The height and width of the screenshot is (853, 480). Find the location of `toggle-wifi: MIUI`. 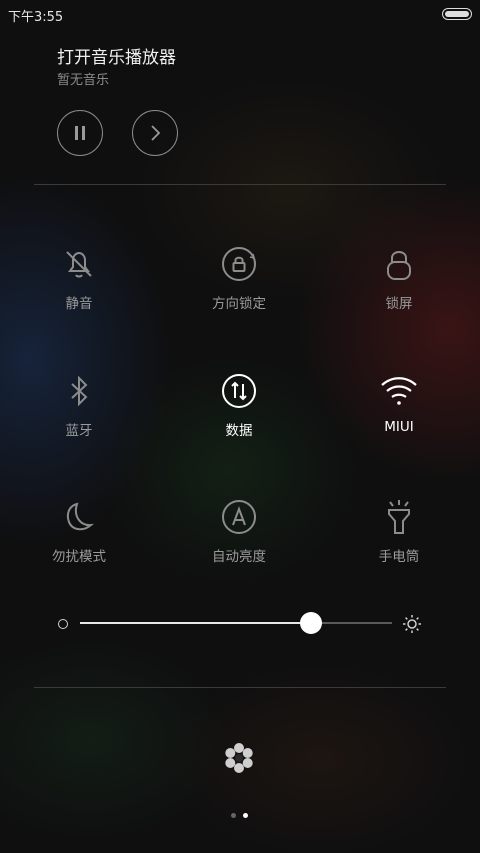

toggle-wifi: MIUI is located at coordinates (399, 403).